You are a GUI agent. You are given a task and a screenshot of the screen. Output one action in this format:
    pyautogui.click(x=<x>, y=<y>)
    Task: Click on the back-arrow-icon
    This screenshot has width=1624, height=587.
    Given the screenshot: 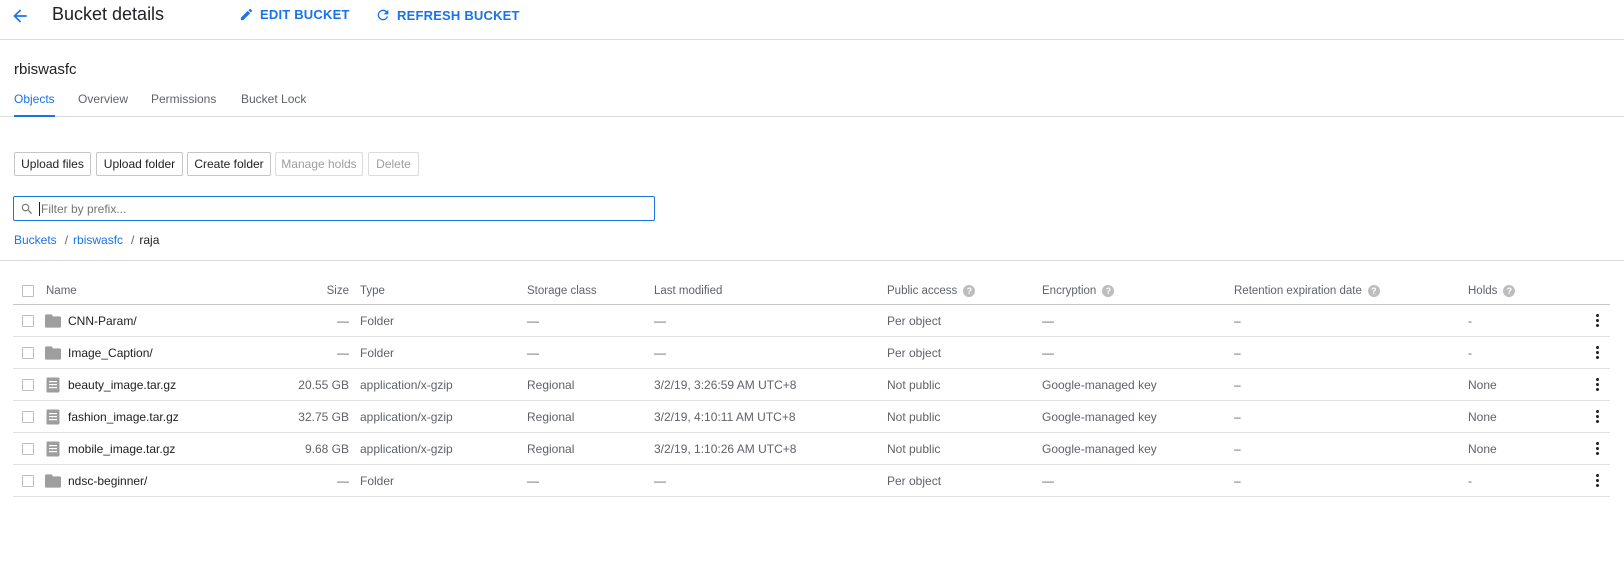 What is the action you would take?
    pyautogui.click(x=20, y=16)
    